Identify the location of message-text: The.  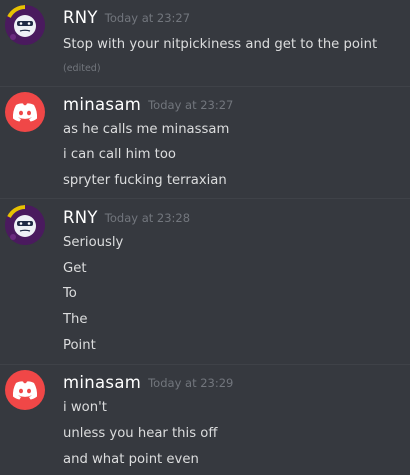
(75, 319).